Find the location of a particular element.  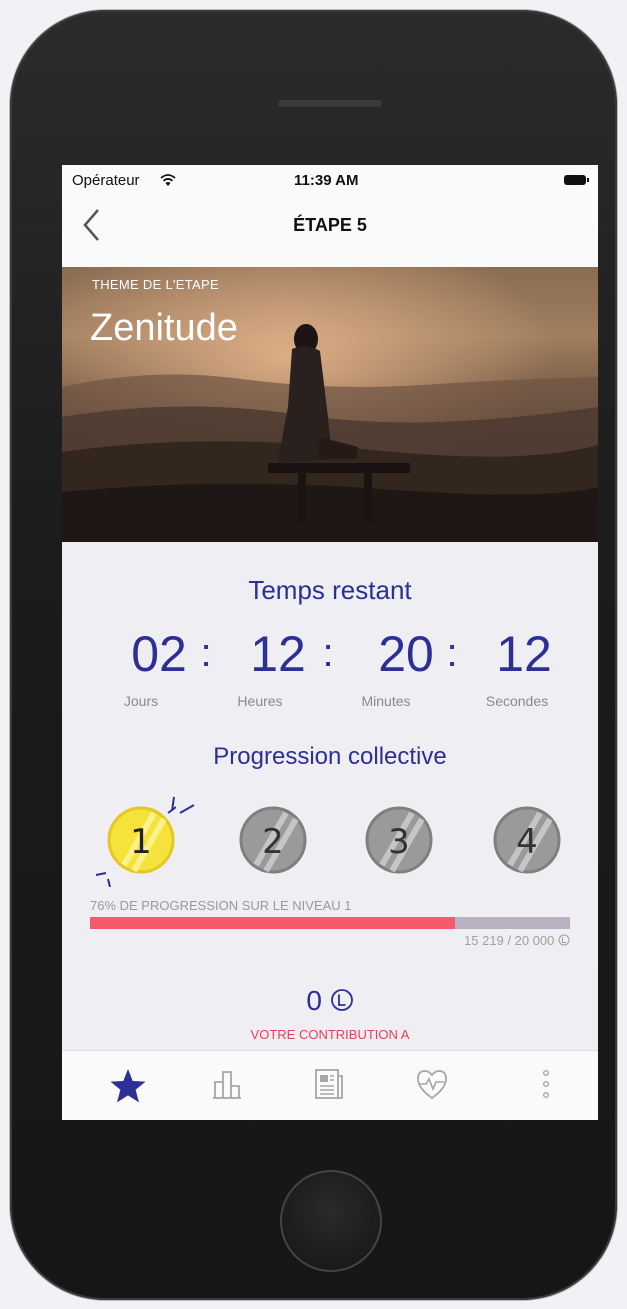

theme-label: THEME DE L'ETAPE is located at coordinates (155, 284).